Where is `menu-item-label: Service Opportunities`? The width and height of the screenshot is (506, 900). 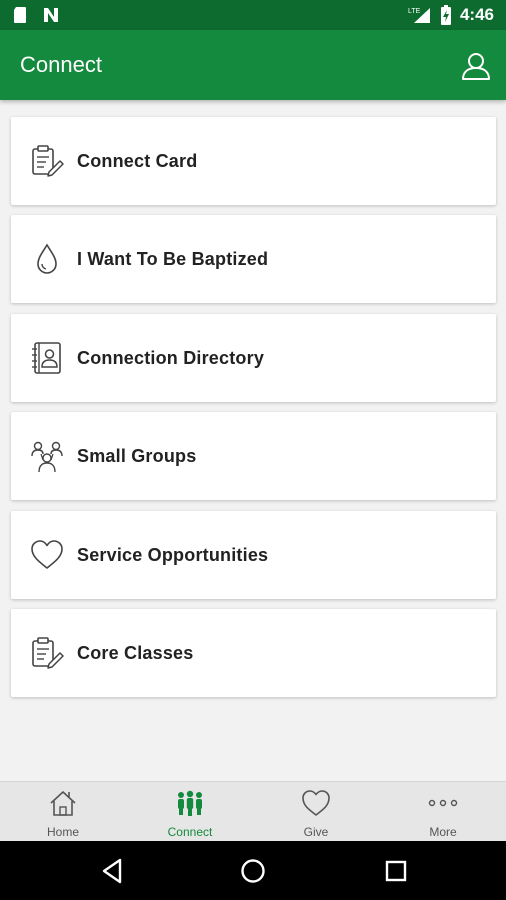
menu-item-label: Service Opportunities is located at coordinates (173, 555).